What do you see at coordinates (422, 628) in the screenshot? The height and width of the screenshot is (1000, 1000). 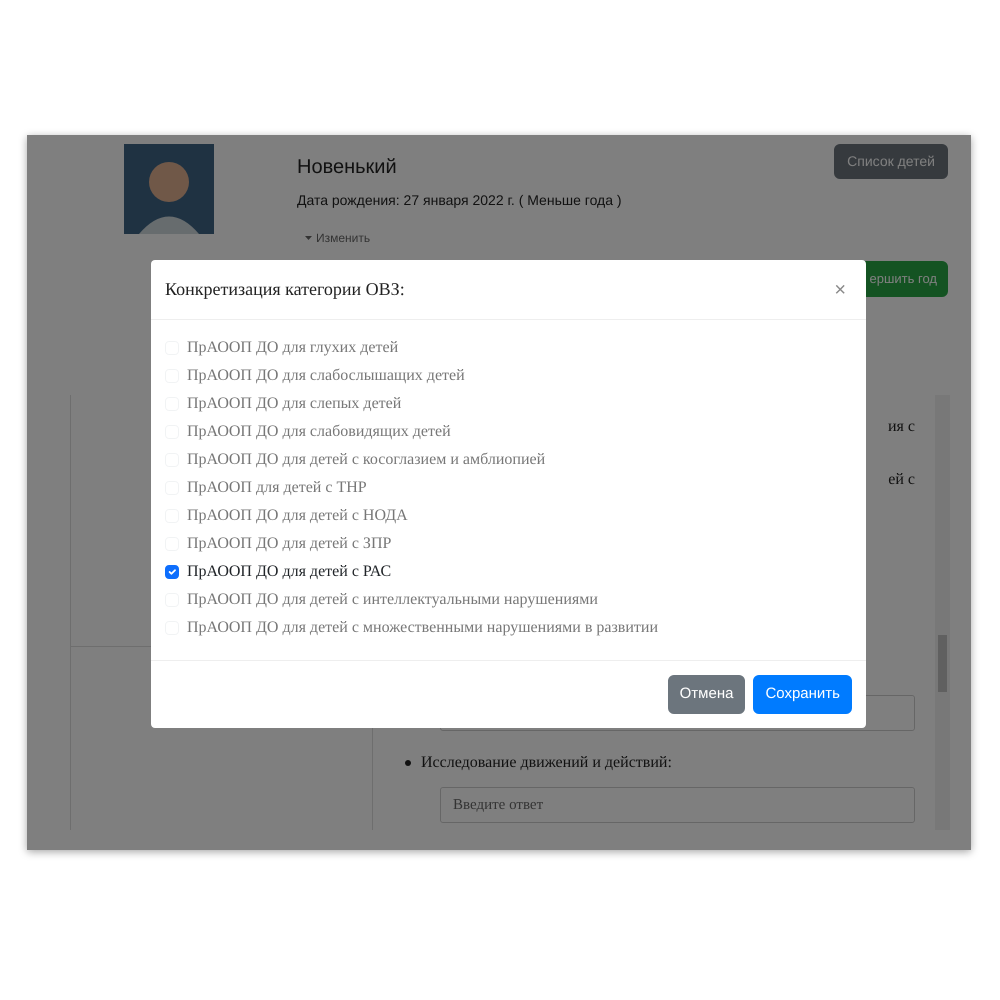 I see `option-label: ПрАООП ДО для детей с множественными нарушениями в развитии` at bounding box center [422, 628].